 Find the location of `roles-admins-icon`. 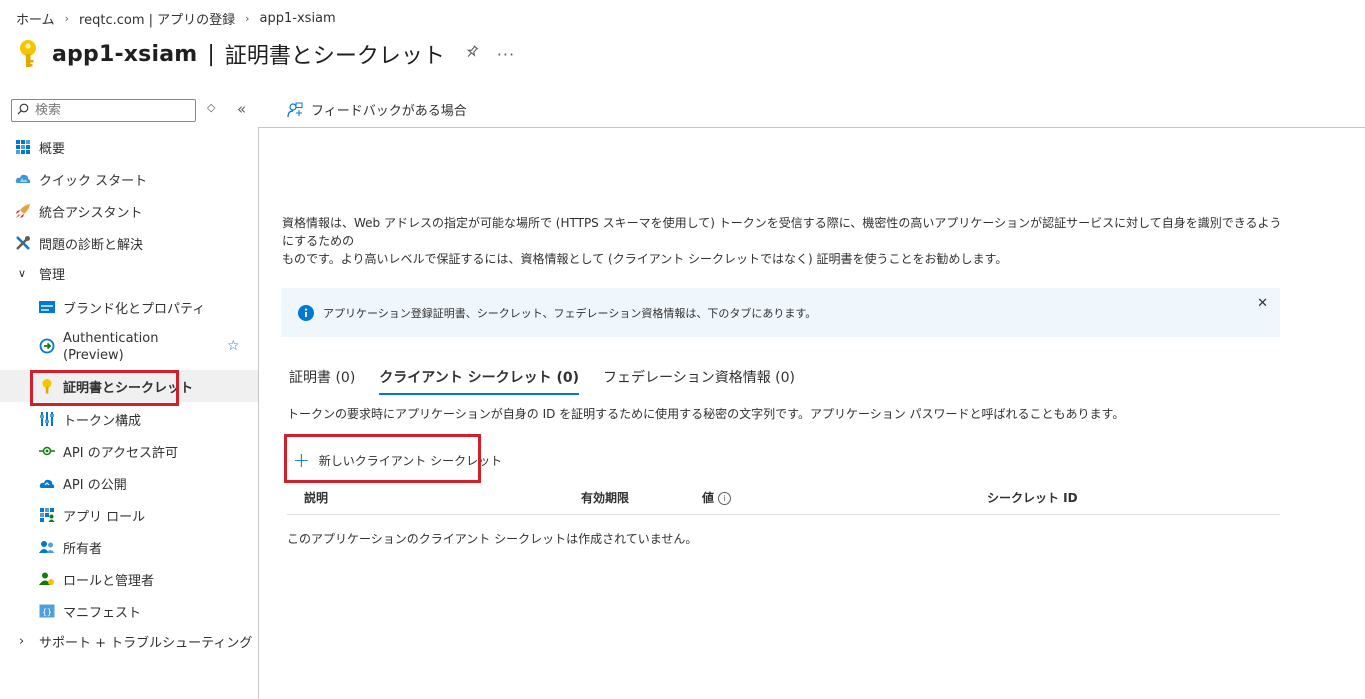

roles-admins-icon is located at coordinates (46, 578).